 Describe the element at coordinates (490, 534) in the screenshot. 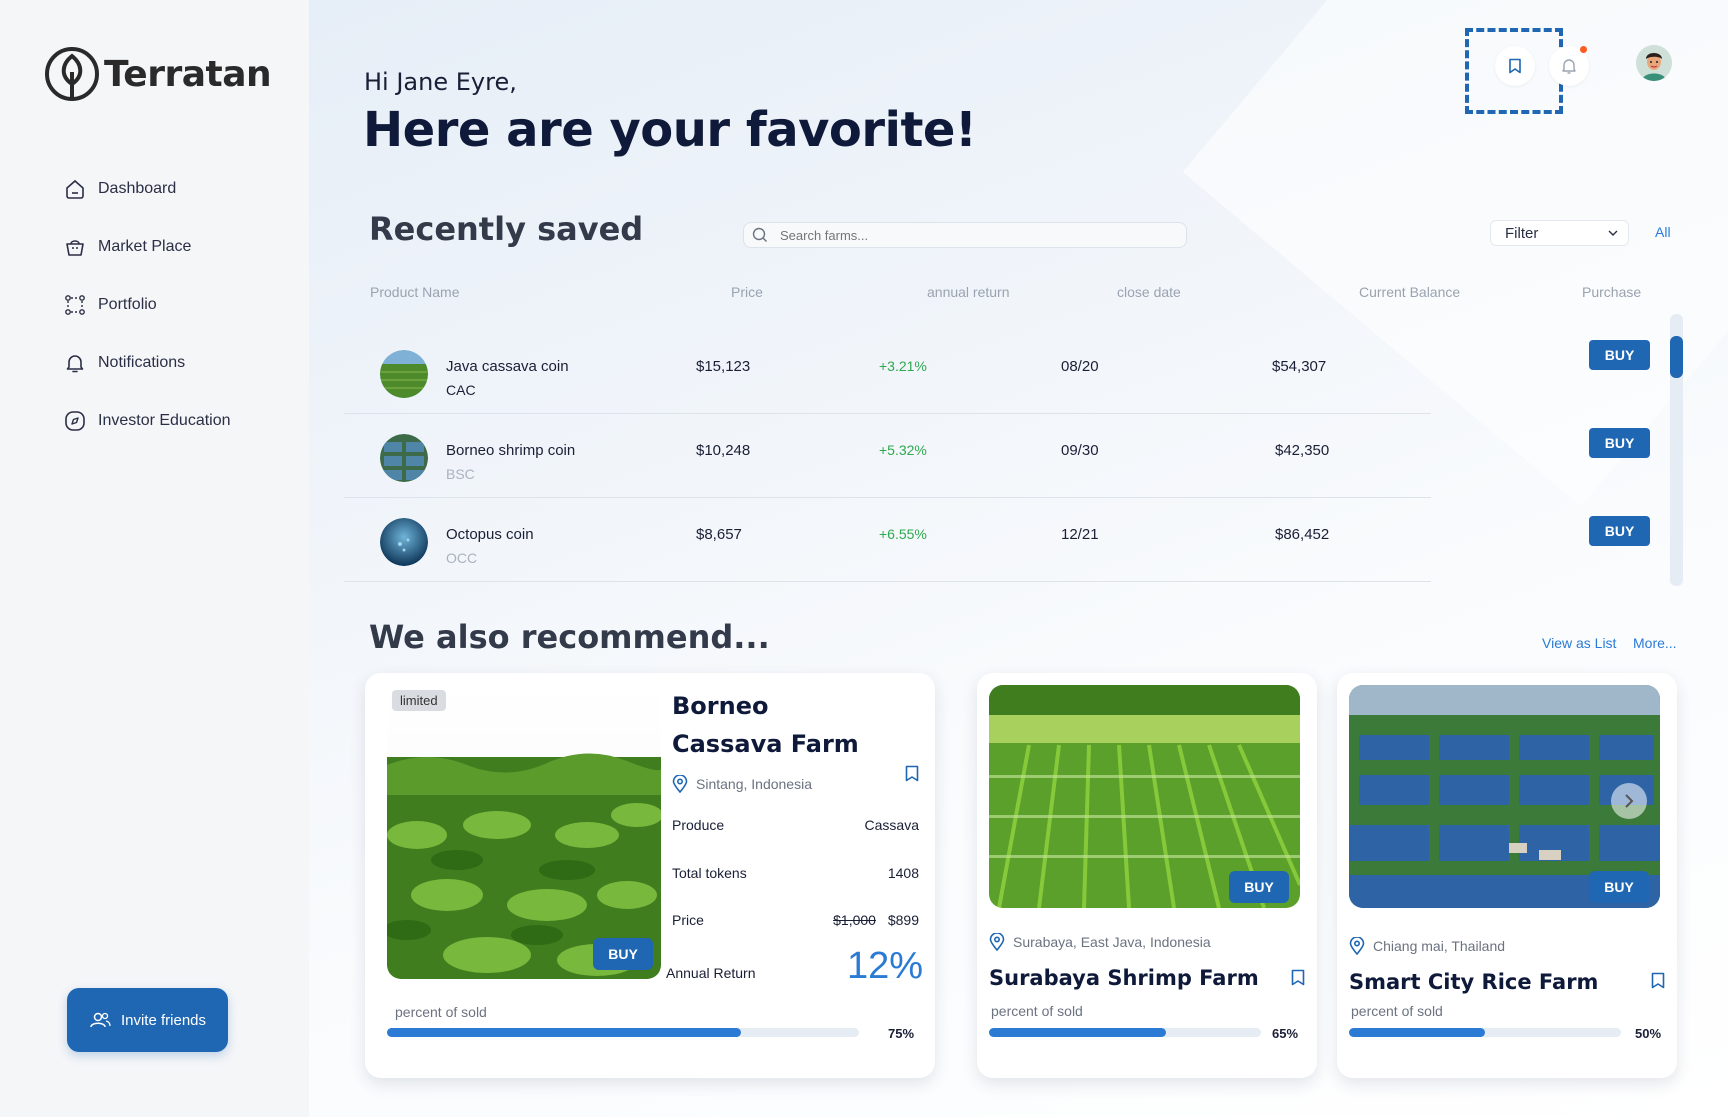

I see `coin-name: Octopus coin` at that location.